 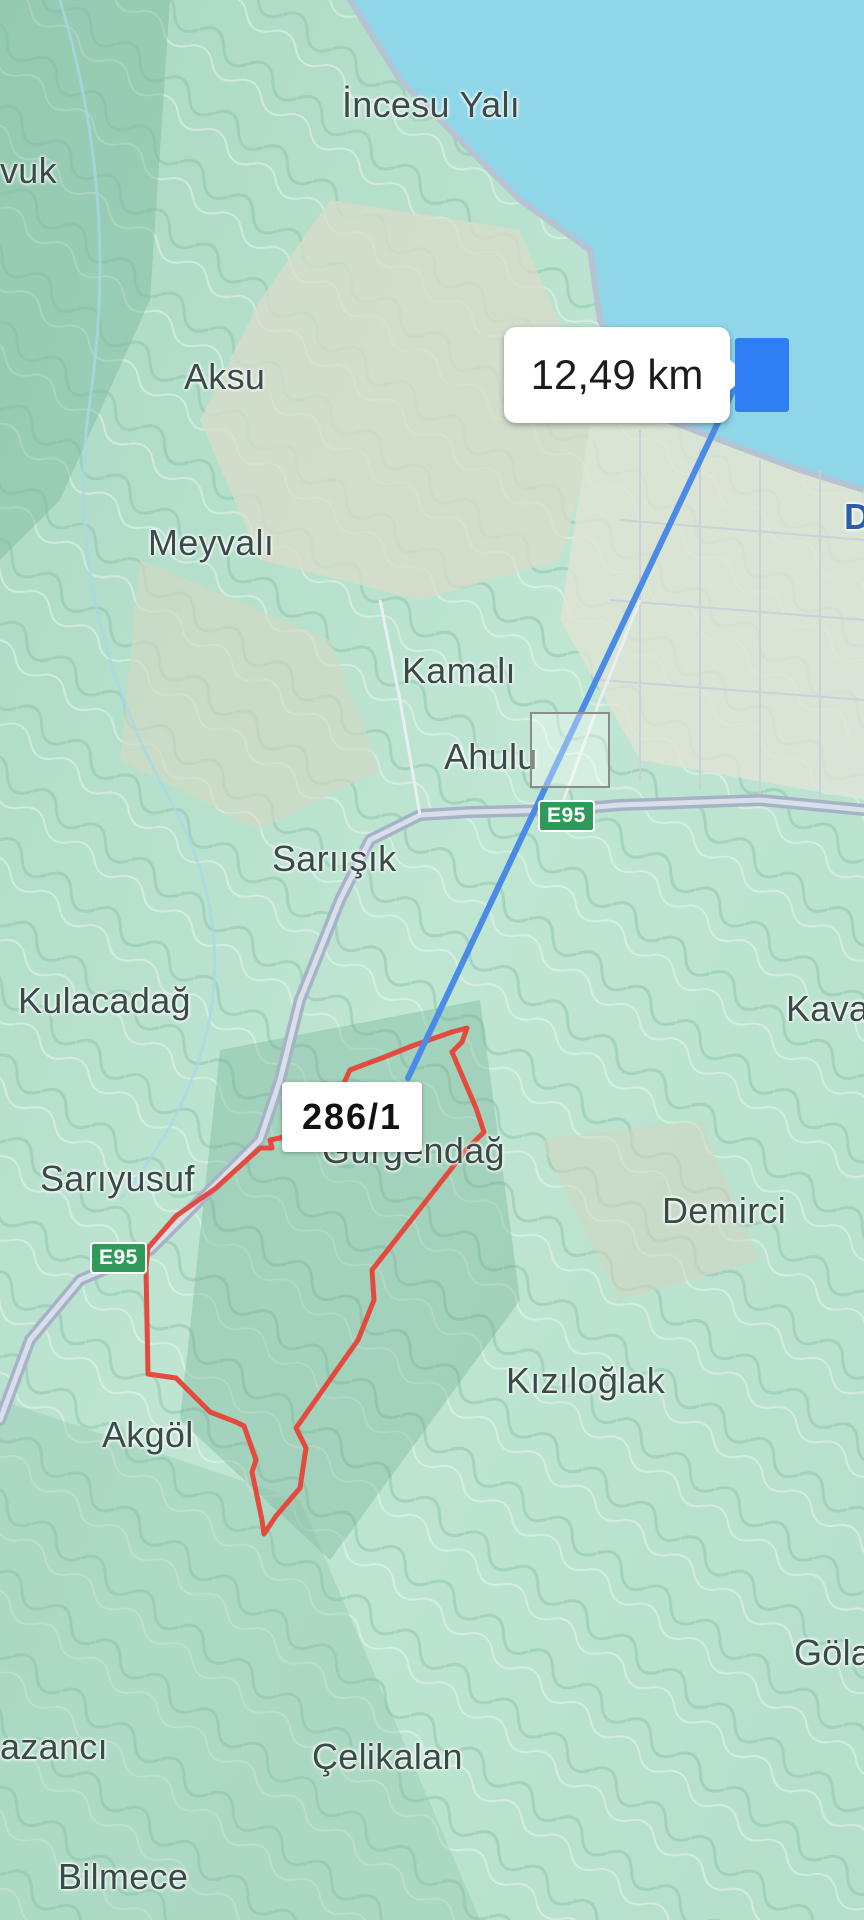 What do you see at coordinates (431, 104) in the screenshot?
I see `place-label: İncesu Yalı` at bounding box center [431, 104].